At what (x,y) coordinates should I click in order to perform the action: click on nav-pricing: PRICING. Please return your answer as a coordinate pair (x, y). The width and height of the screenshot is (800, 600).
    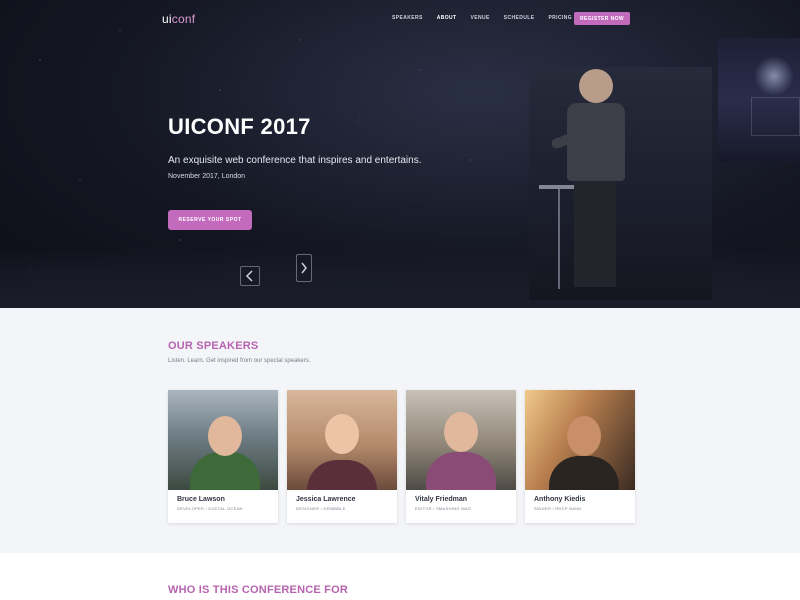
    Looking at the image, I should click on (560, 18).